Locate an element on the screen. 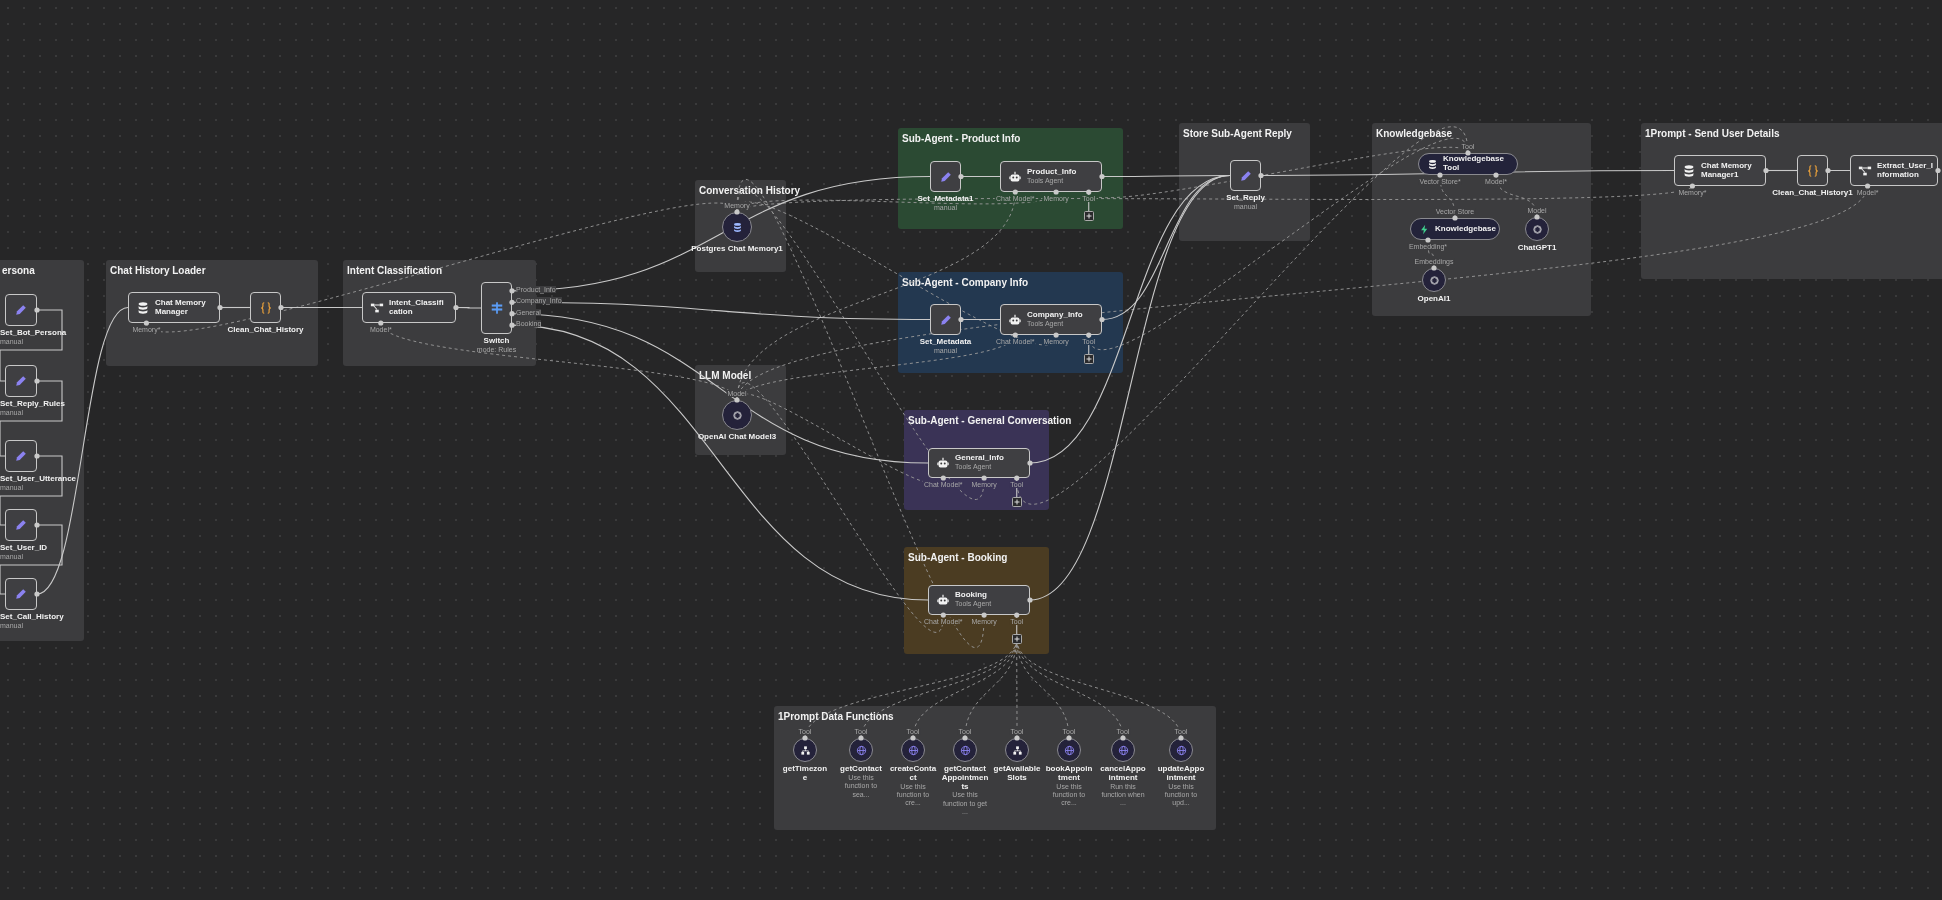  node-name: Postgres Chat Memory1 is located at coordinates (737, 249).